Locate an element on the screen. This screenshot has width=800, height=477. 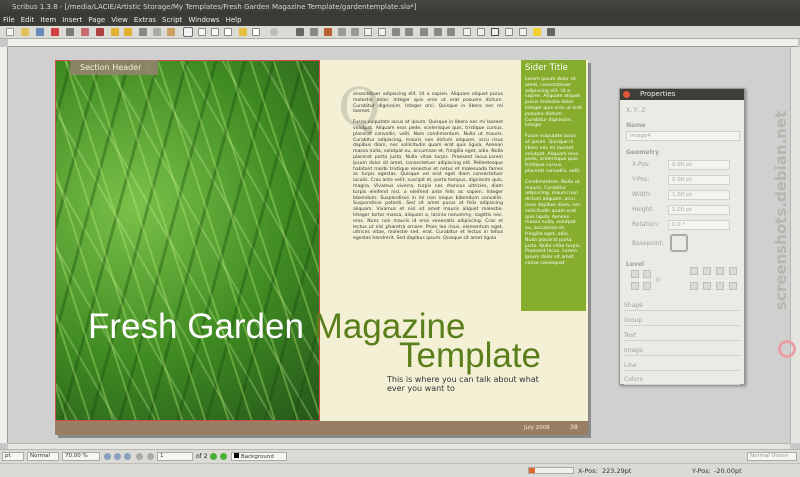
page-number-field: 1 is located at coordinates (175, 456).